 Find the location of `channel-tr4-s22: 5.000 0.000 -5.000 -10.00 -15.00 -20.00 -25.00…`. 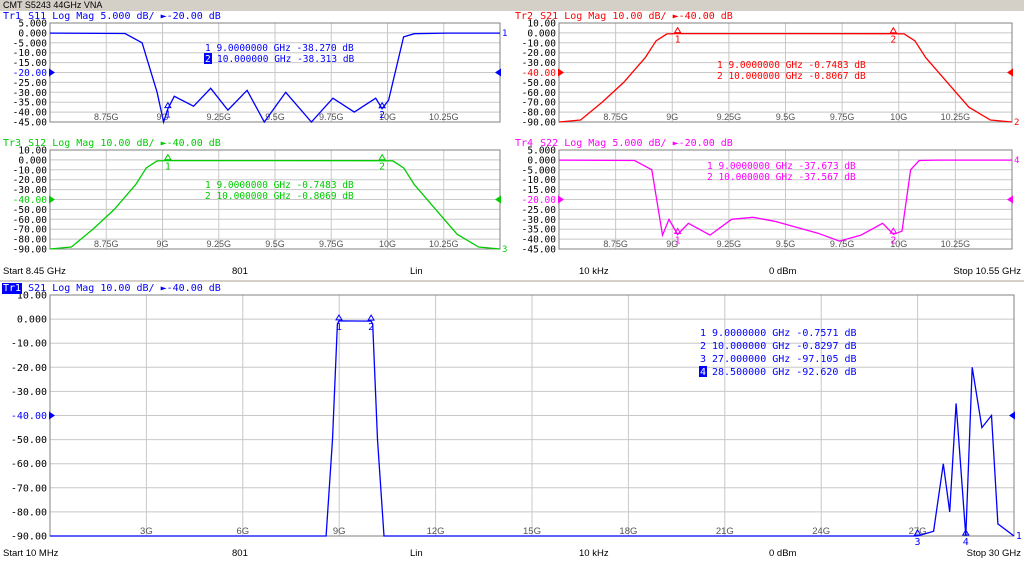

channel-tr4-s22: 5.000 0.000 -5.000 -10.00 -15.00 -20.00 -25.00… is located at coordinates (768, 199).